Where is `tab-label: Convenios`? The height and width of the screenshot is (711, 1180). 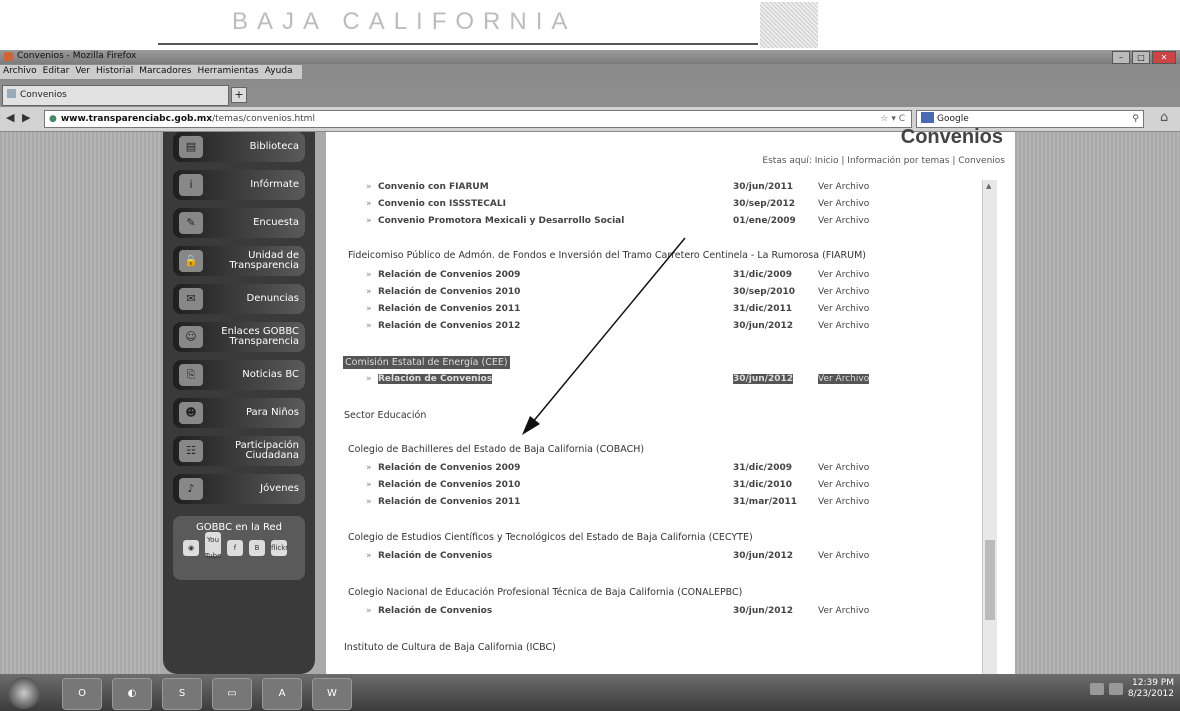 tab-label: Convenios is located at coordinates (43, 95).